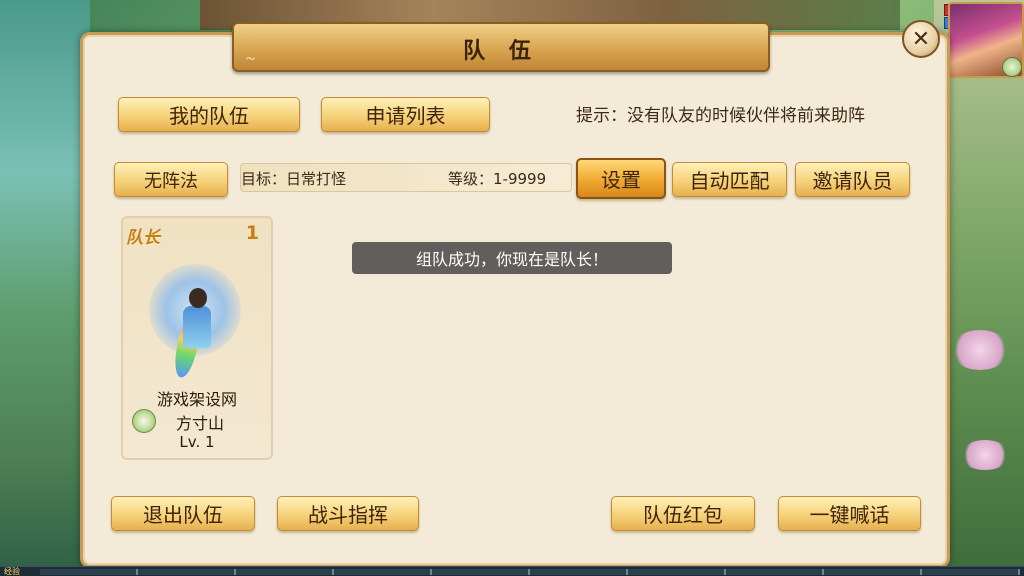 This screenshot has width=1024, height=576. I want to click on hint-text: 提示：没有队友的时候伙伴将前来助阵, so click(720, 116).